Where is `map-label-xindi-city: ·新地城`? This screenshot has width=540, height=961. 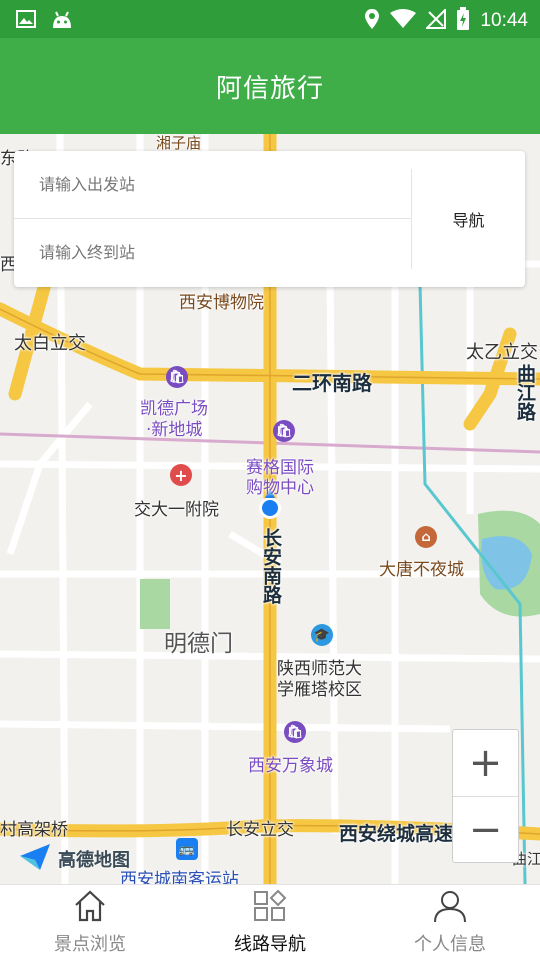
map-label-xindi-city: ·新地城 is located at coordinates (174, 427).